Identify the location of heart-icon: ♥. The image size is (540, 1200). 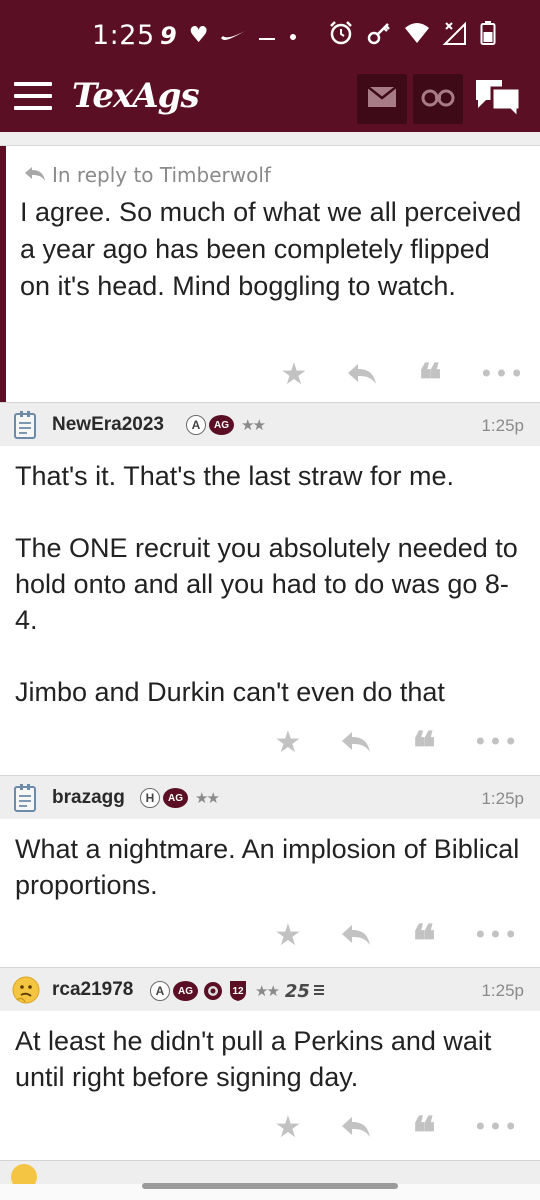
(198, 35).